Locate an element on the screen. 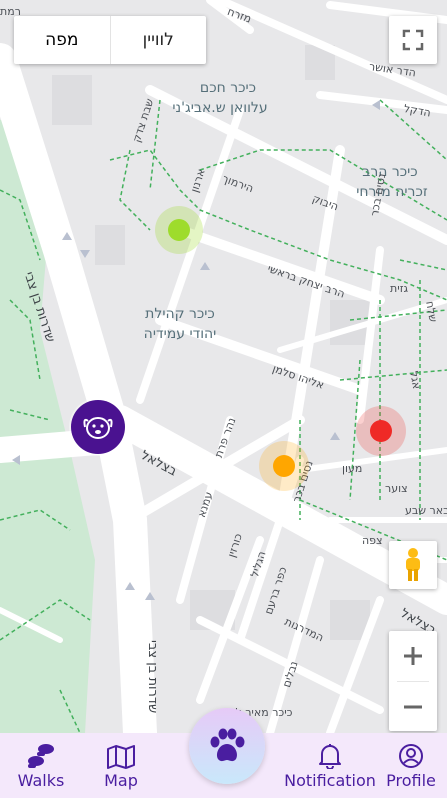 Image resolution: width=447 pixels, height=798 pixels. map-type-toggle: מפה לוויין is located at coordinates (110, 40).